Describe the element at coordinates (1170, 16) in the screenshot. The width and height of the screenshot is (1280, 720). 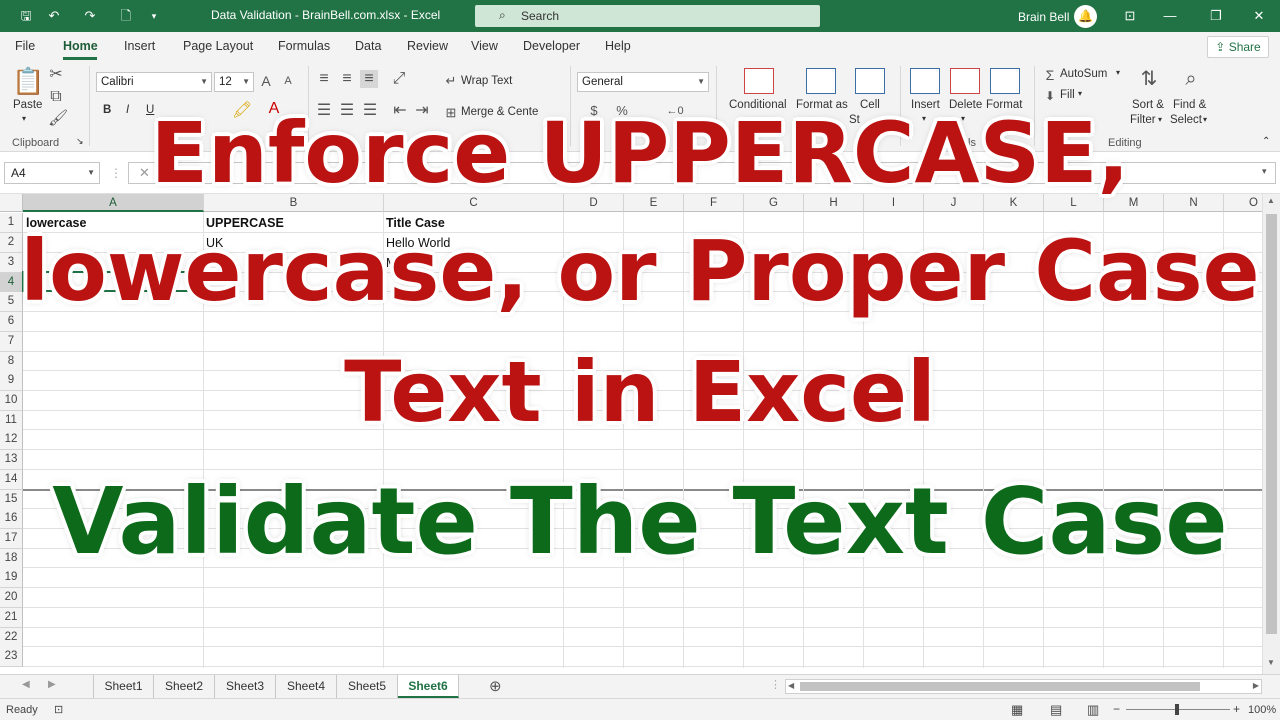
I see `minimize-icon: —` at that location.